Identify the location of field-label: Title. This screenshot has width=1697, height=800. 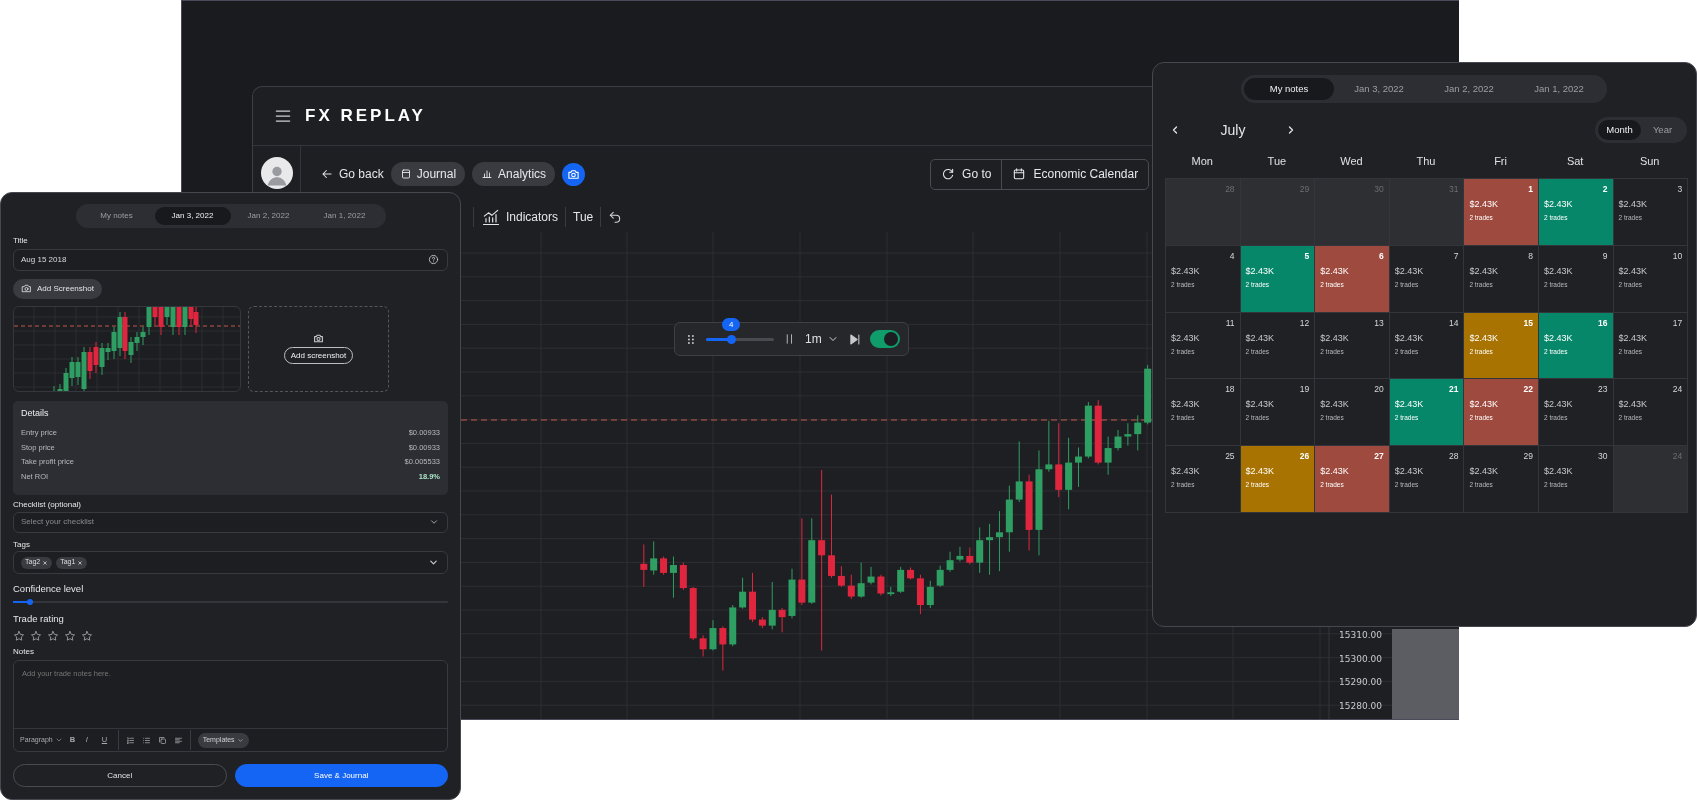
(21, 241).